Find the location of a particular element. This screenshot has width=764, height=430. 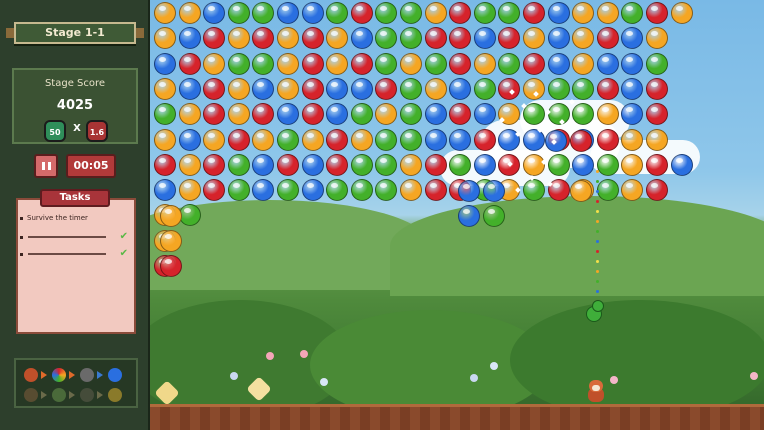

red-panda-icon is located at coordinates (596, 391).